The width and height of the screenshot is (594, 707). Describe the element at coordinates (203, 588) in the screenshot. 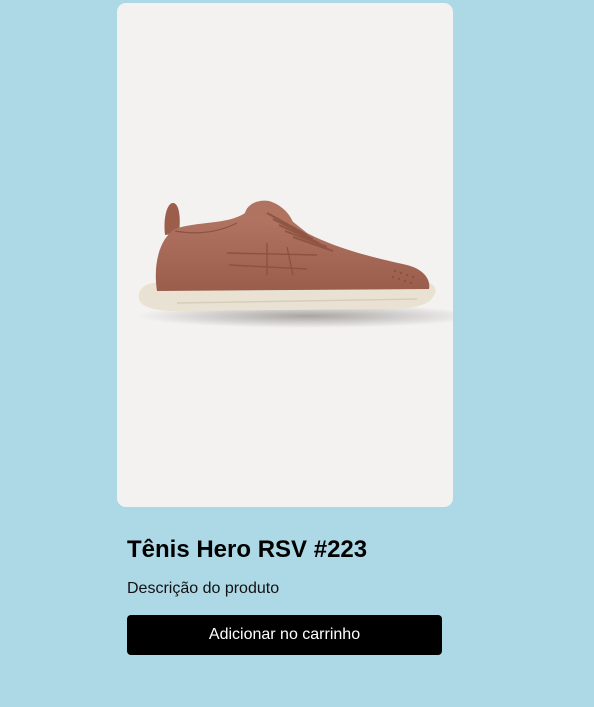

I see `product-description: Descrição do produto` at that location.